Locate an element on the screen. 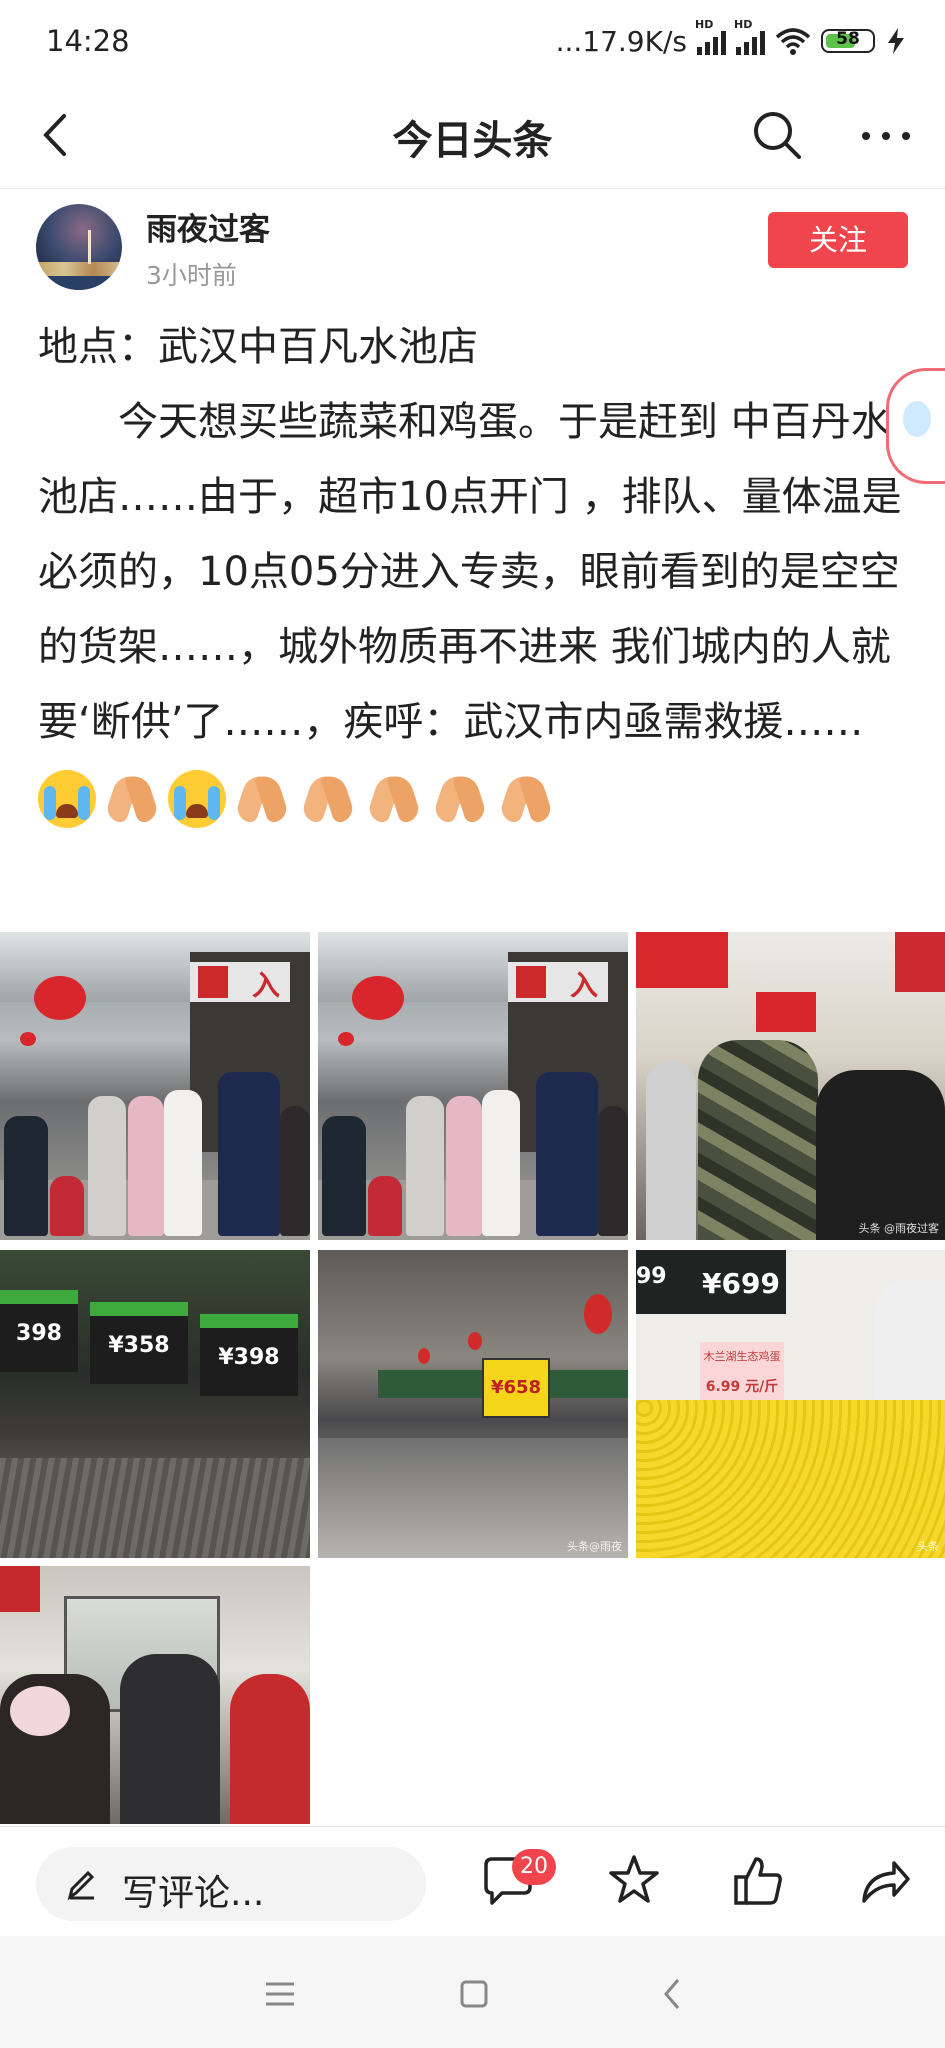 The height and width of the screenshot is (2048, 945). pen-icon is located at coordinates (81, 1885).